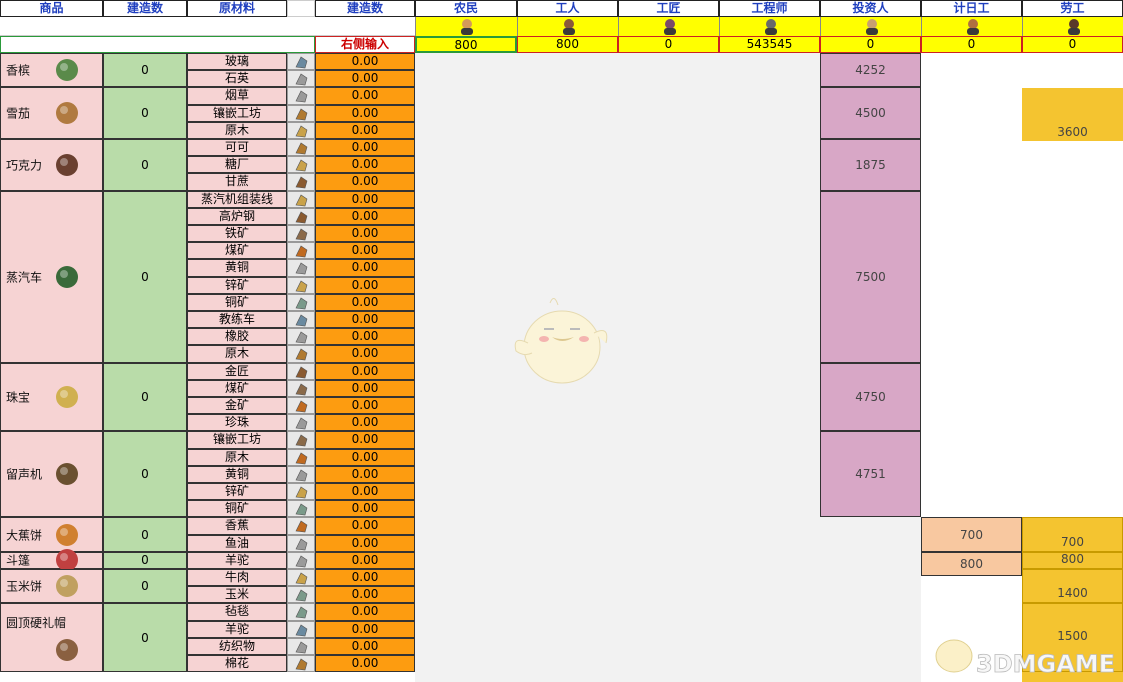  I want to click on material-name: 可可, so click(237, 148).